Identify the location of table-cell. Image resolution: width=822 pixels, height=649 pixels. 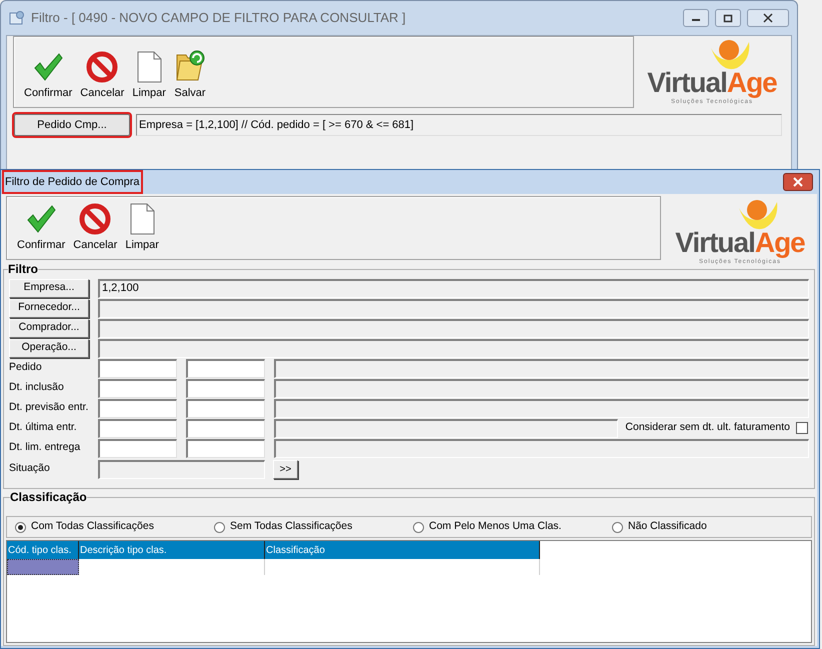
(43, 567).